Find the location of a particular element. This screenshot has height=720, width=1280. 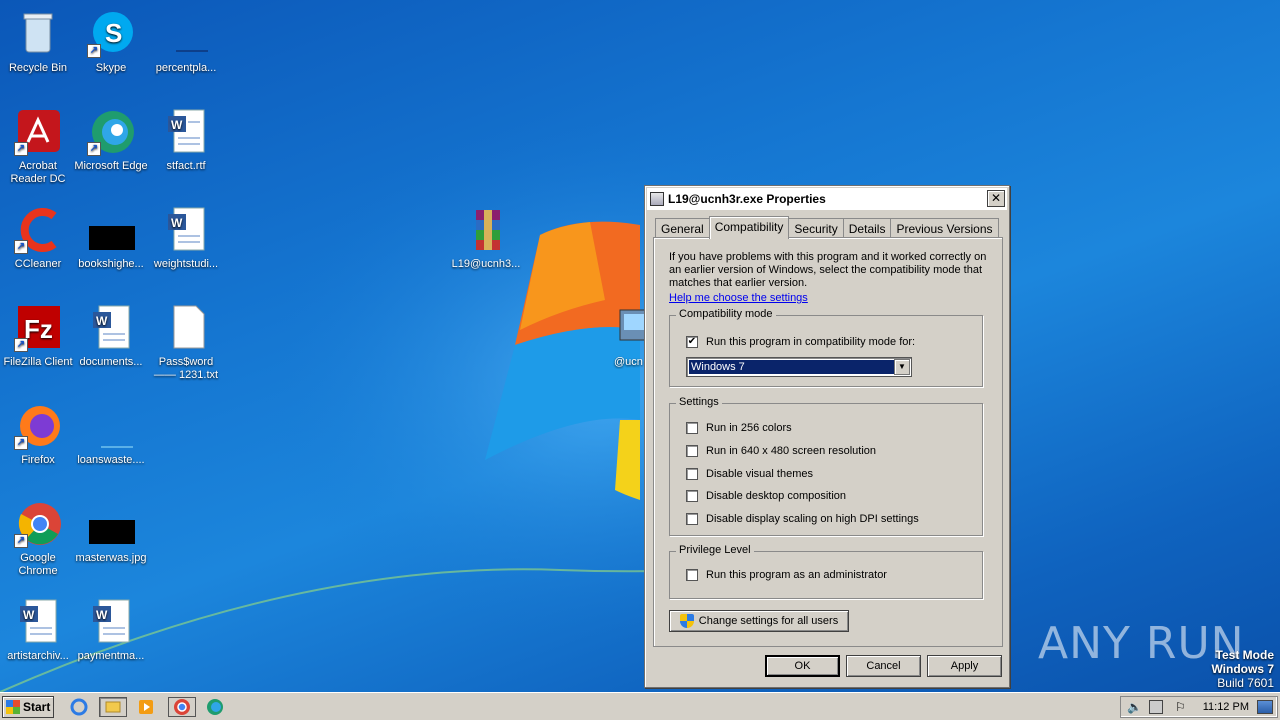

system-tray: 🔈 ⚐ 11:12 PM is located at coordinates (1199, 707).